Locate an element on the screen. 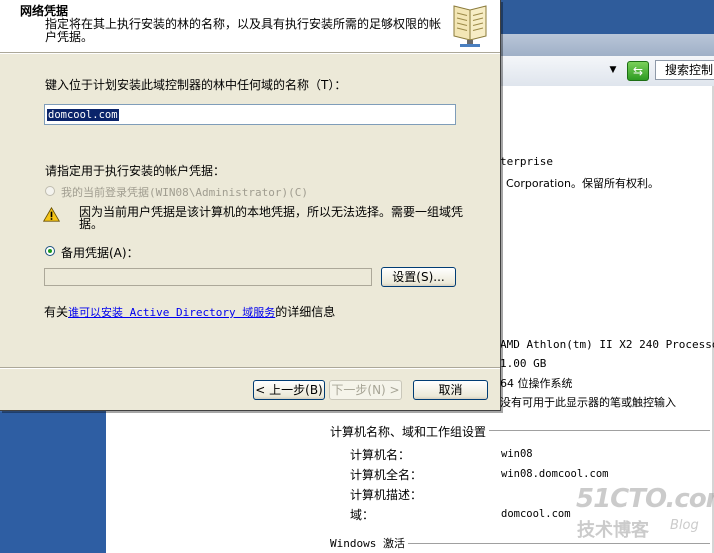 The height and width of the screenshot is (553, 714). next-button: 下一步(N) > is located at coordinates (365, 390).